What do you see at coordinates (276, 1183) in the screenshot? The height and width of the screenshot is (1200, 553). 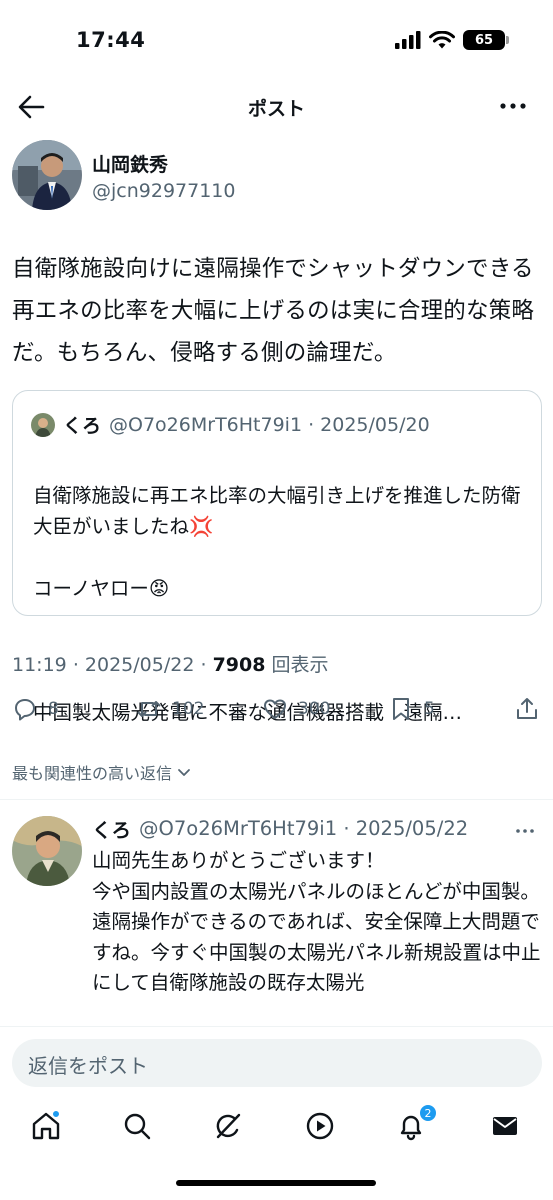 I see `home-indicator` at bounding box center [276, 1183].